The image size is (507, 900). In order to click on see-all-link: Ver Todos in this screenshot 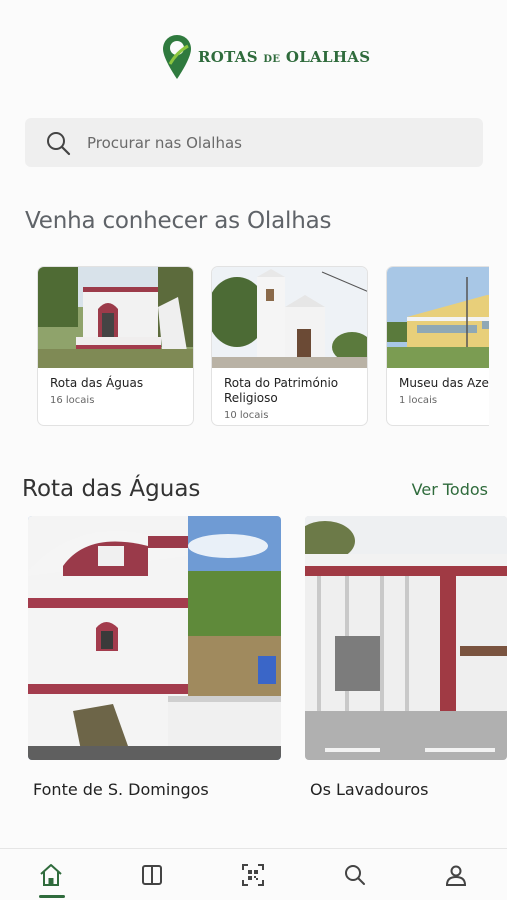, I will do `click(450, 489)`.